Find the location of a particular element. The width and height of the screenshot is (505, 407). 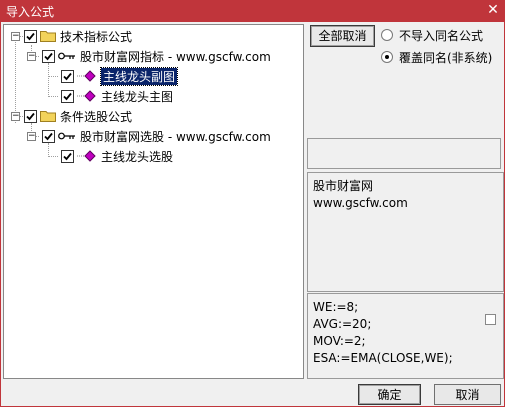

source-2-checkbox is located at coordinates (48, 136).